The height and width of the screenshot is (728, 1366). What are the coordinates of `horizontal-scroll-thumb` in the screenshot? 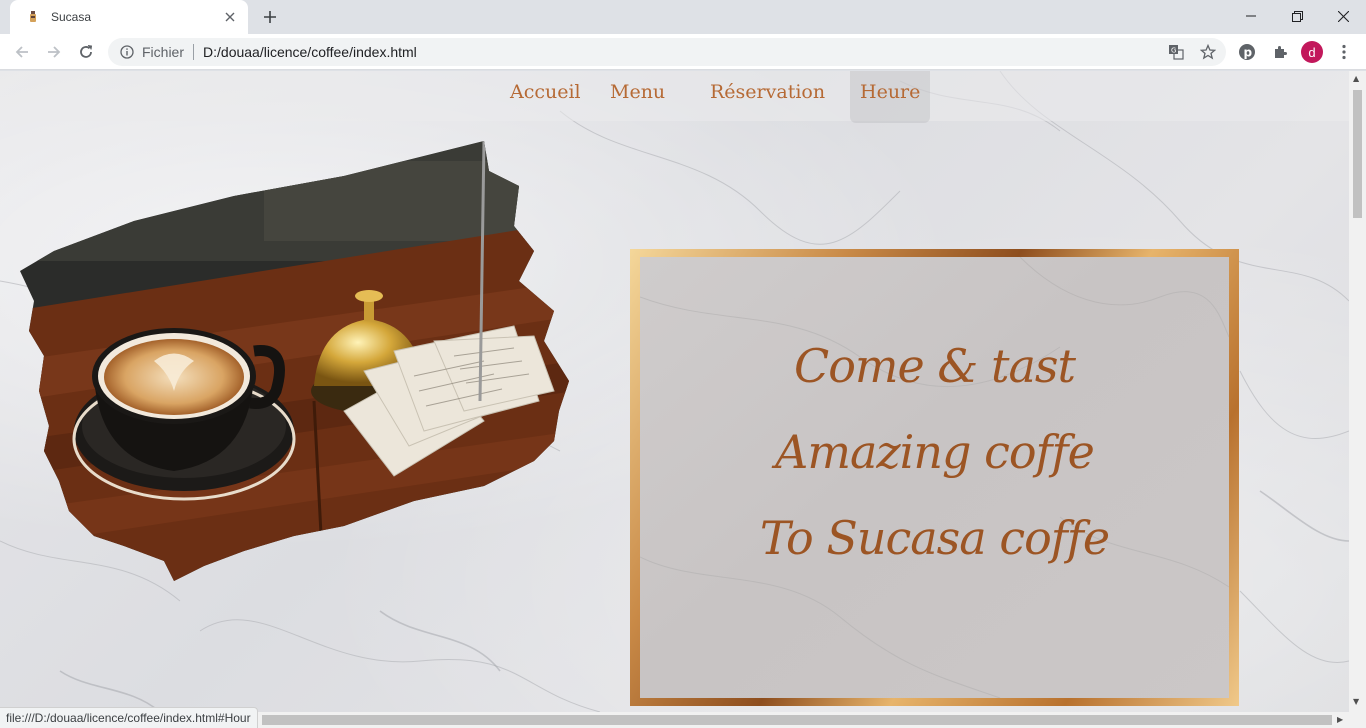 It's located at (797, 720).